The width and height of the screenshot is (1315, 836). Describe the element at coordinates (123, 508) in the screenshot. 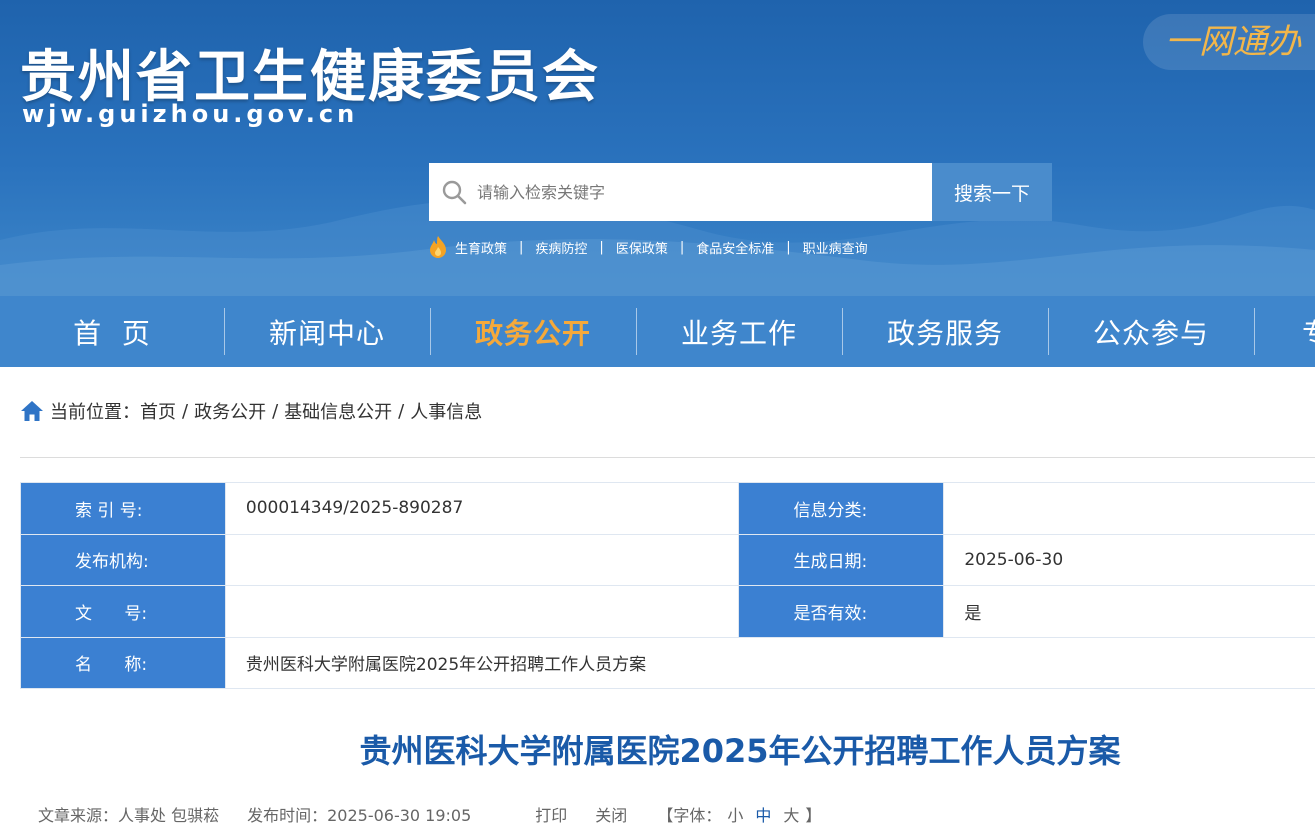

I see `index-no-label: 索 引 号:` at that location.